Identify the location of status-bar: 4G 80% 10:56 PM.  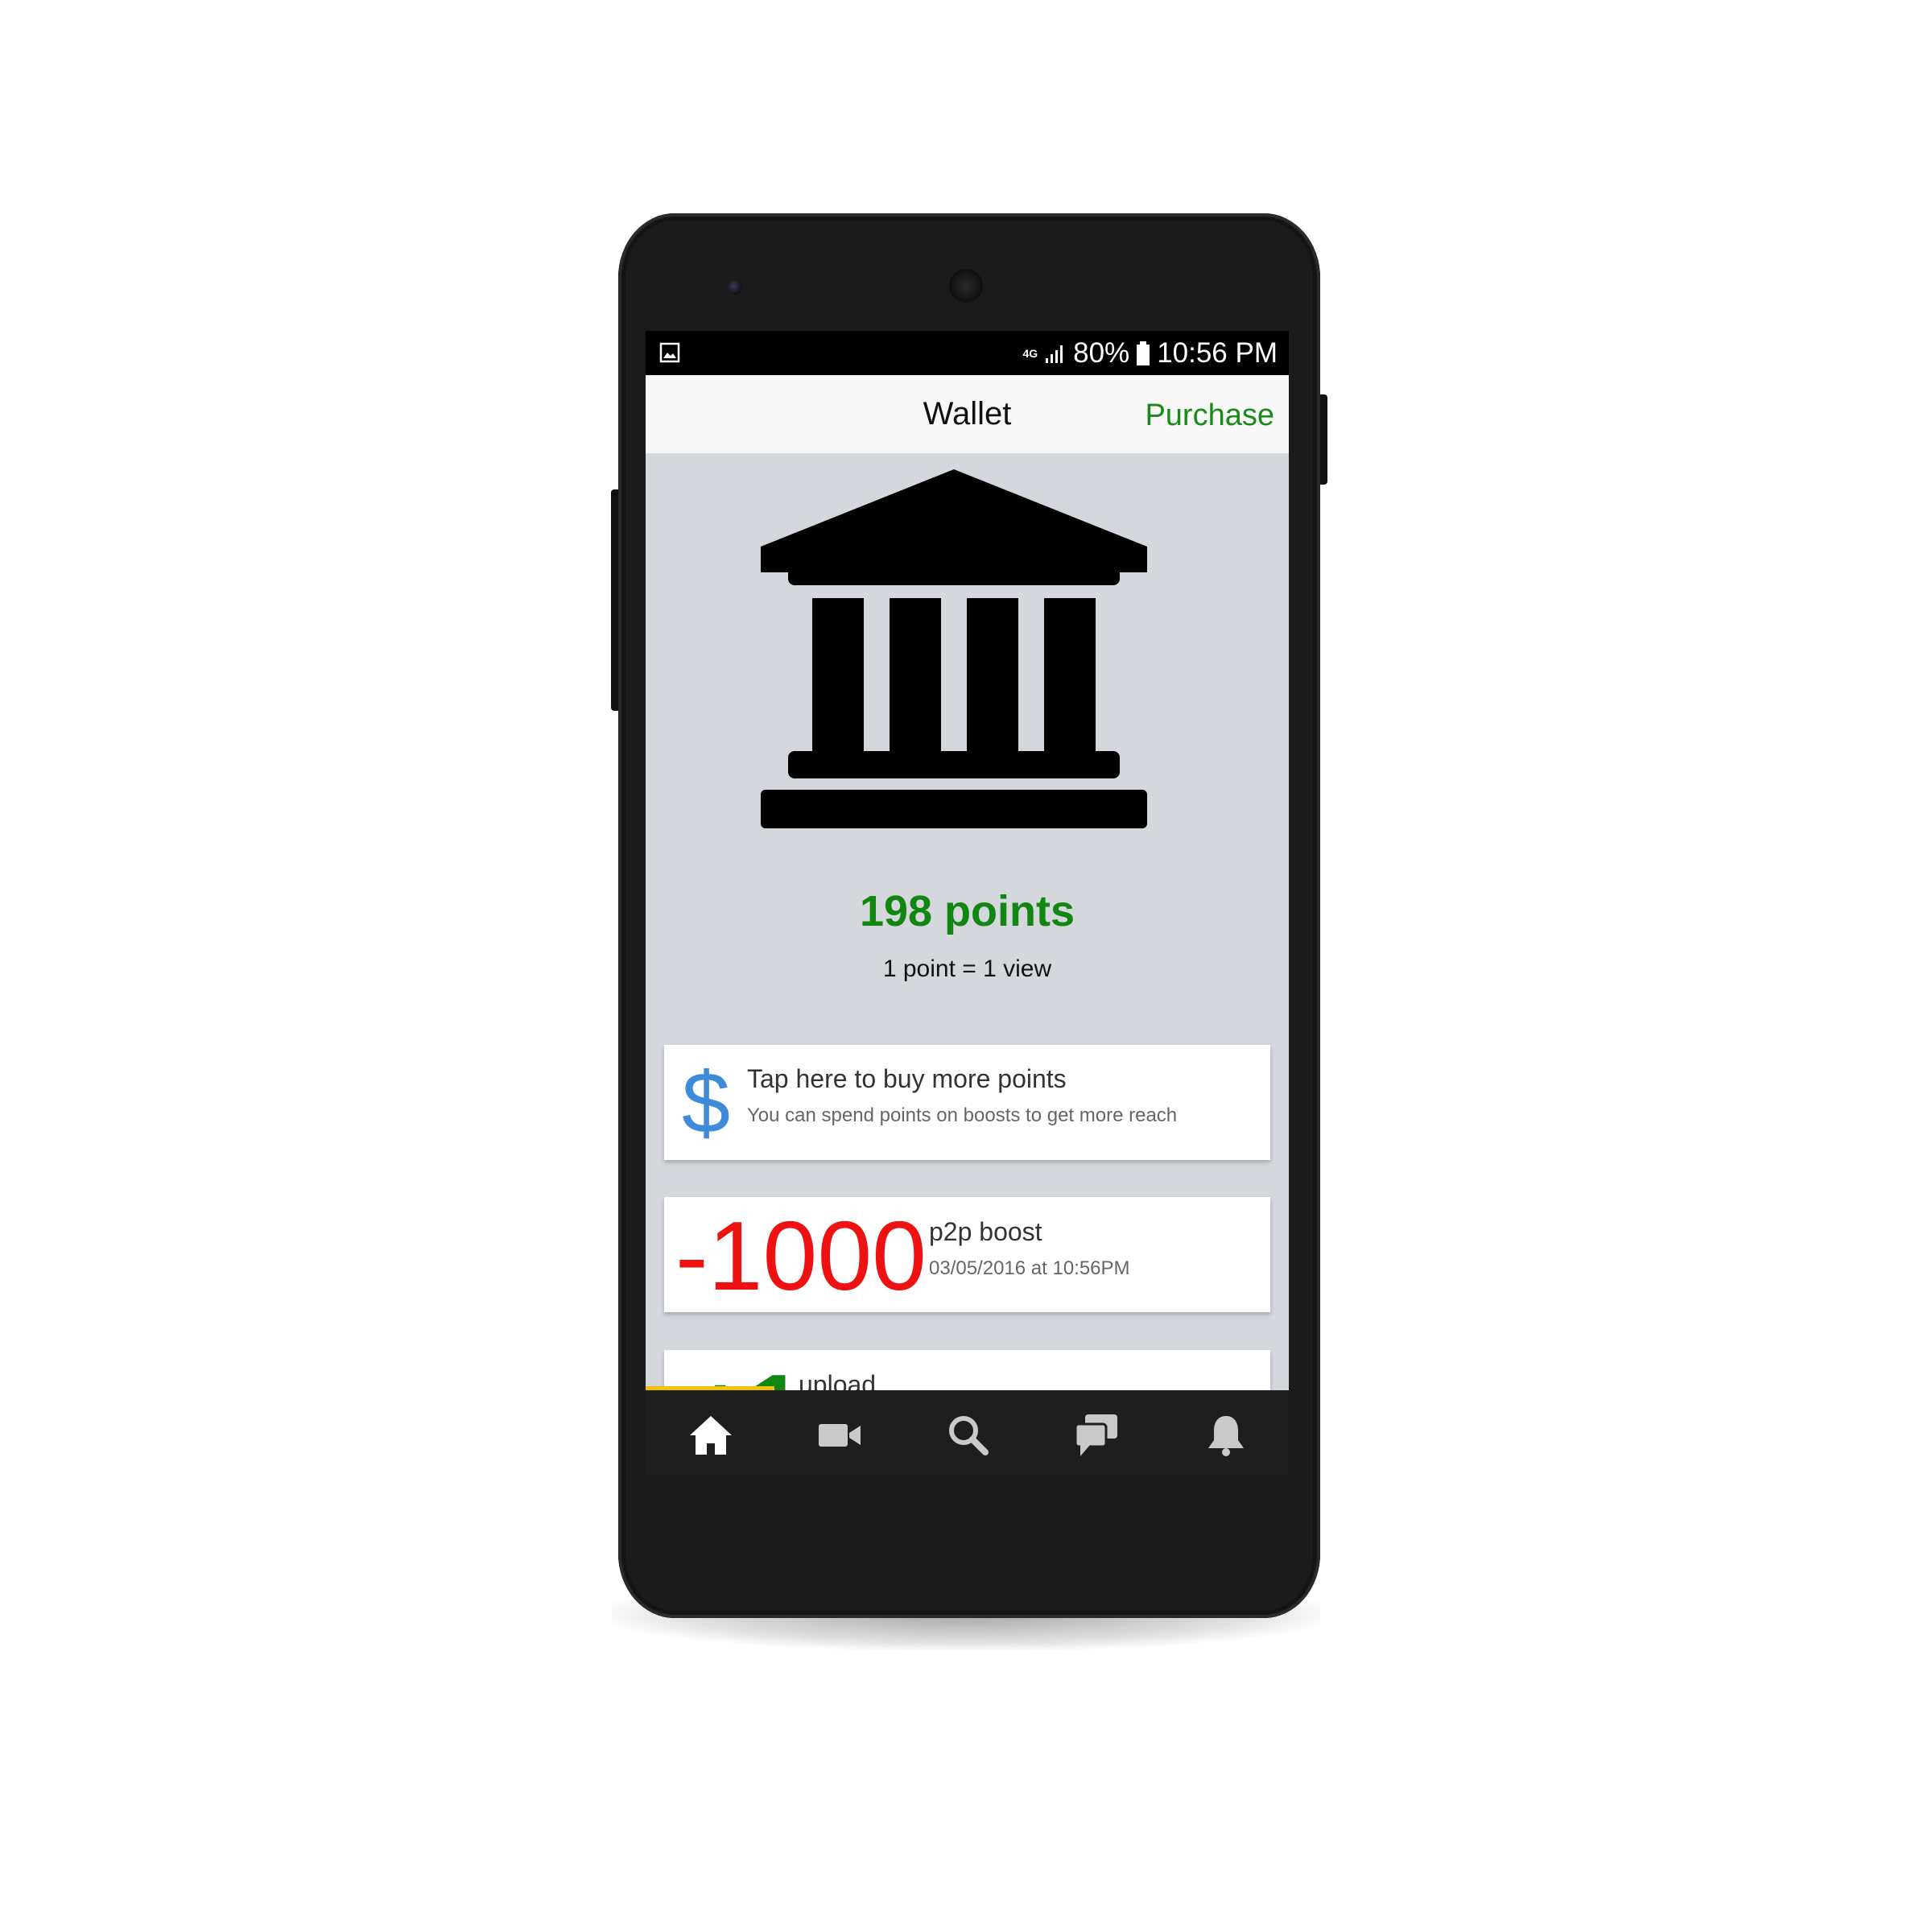
(967, 353).